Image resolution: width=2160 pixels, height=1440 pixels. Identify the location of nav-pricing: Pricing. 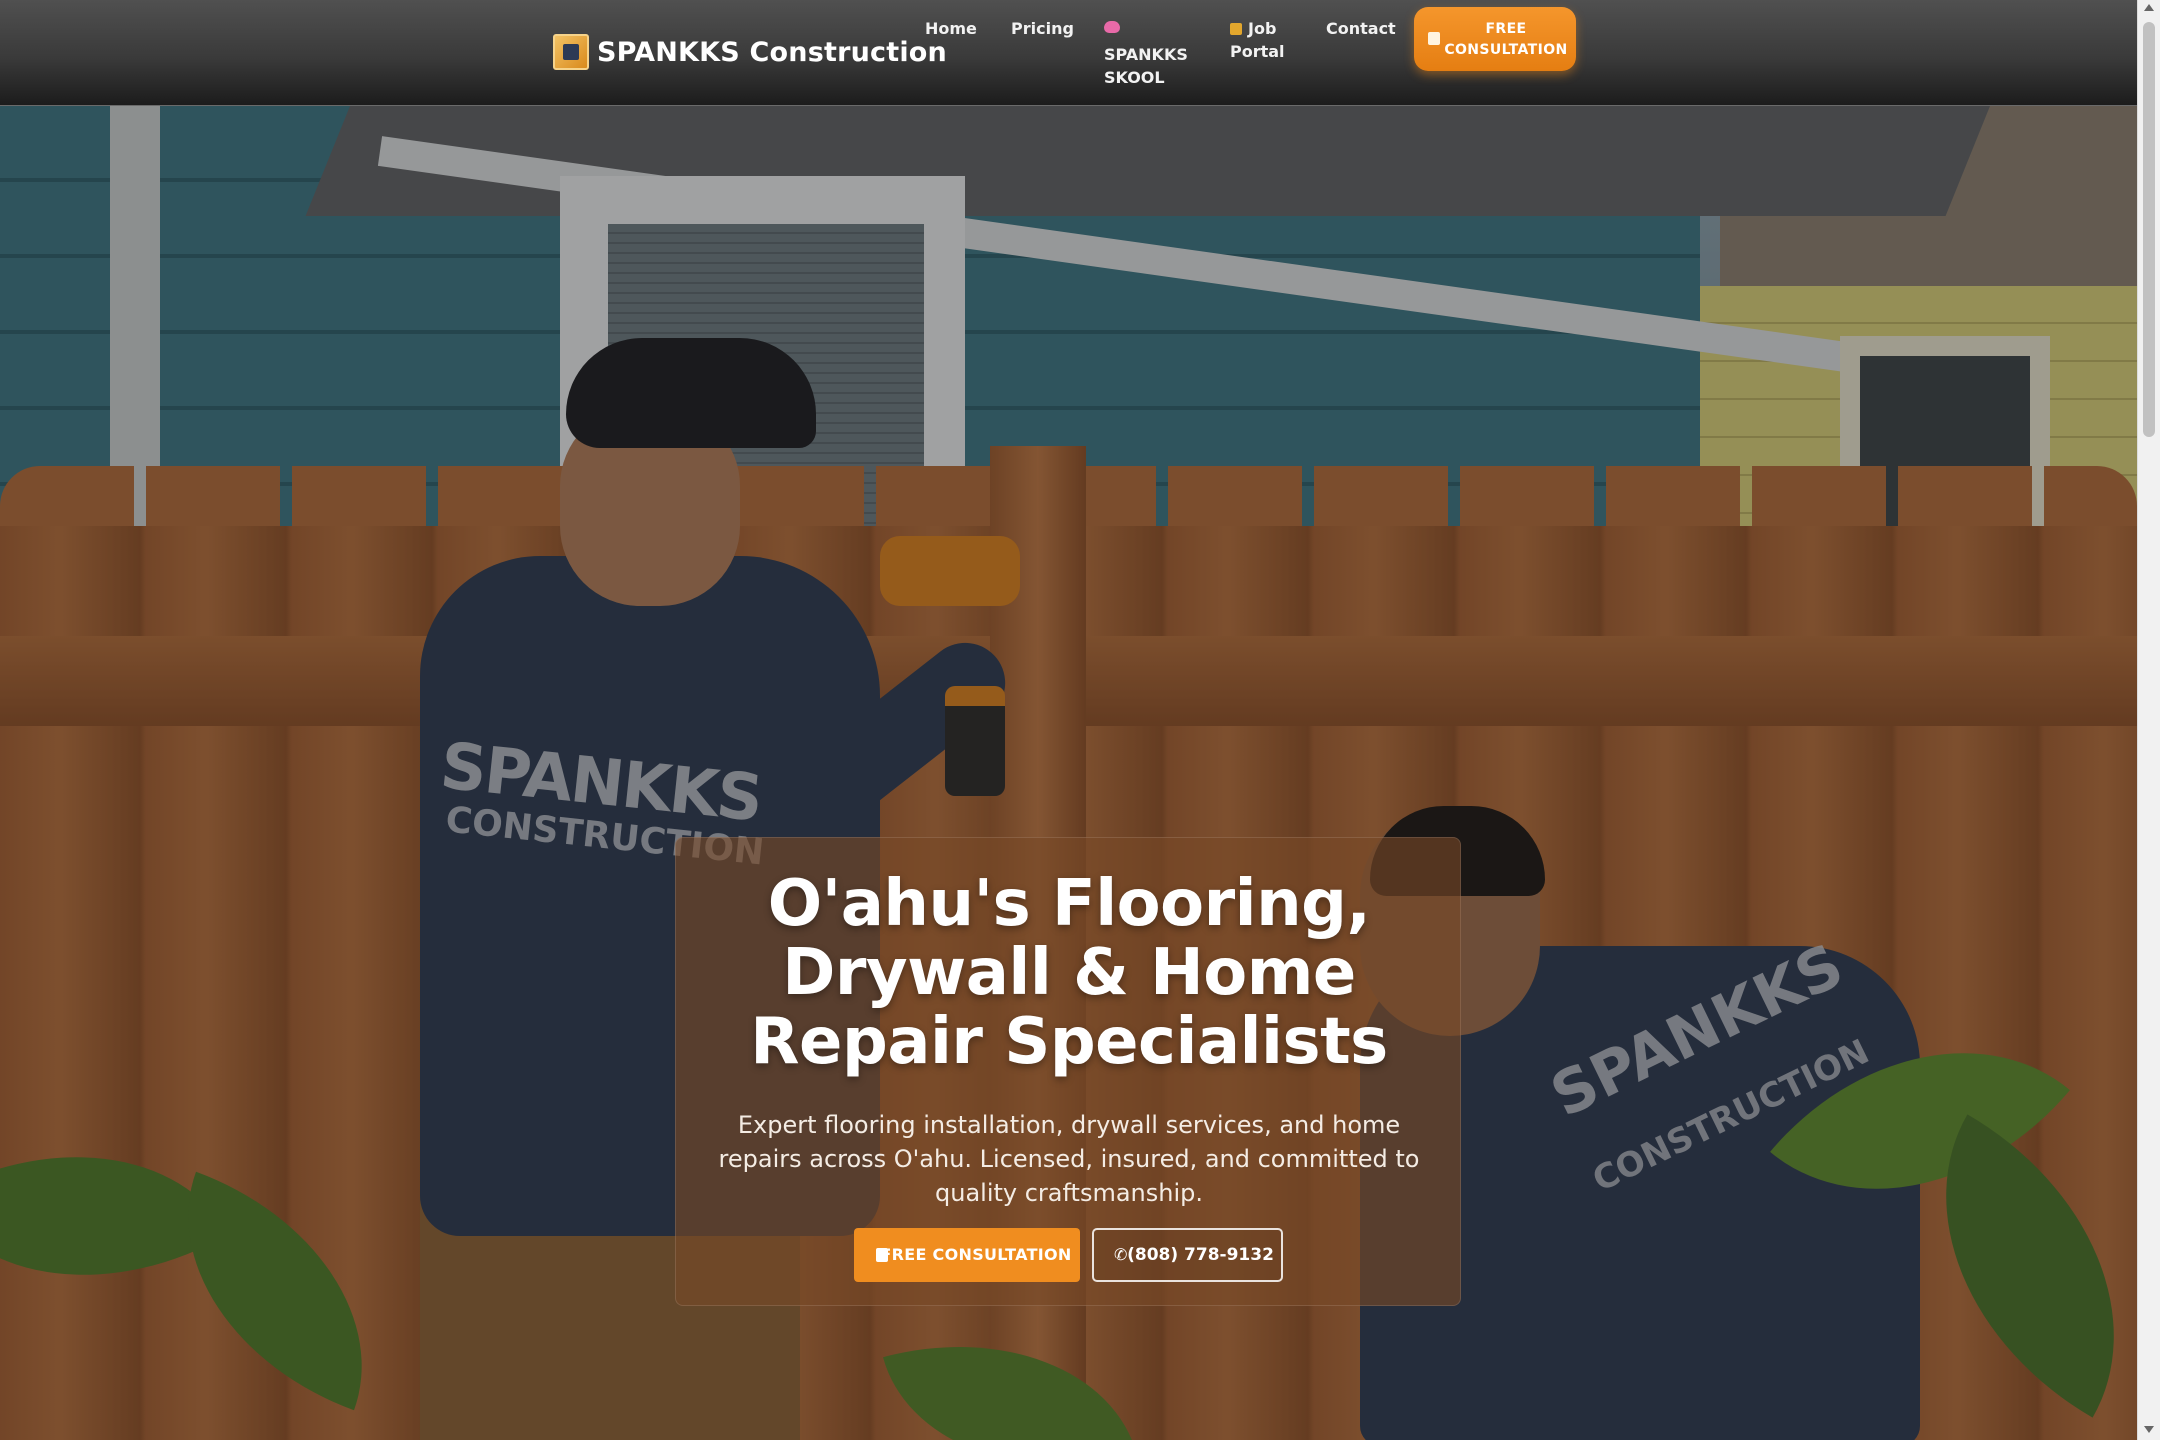
(1042, 28).